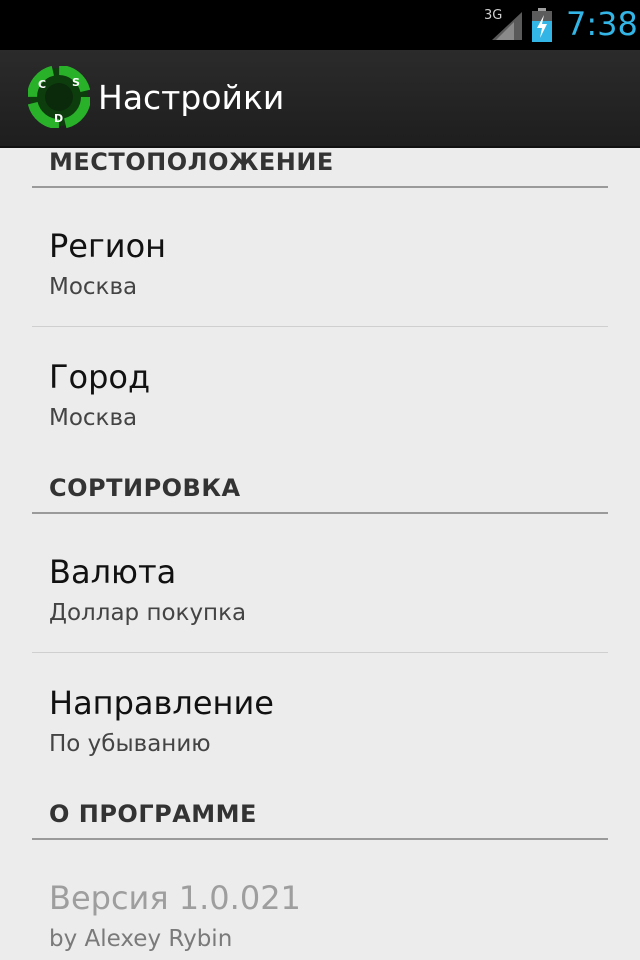  What do you see at coordinates (58, 118) in the screenshot?
I see `app-icon-letter-d: D` at bounding box center [58, 118].